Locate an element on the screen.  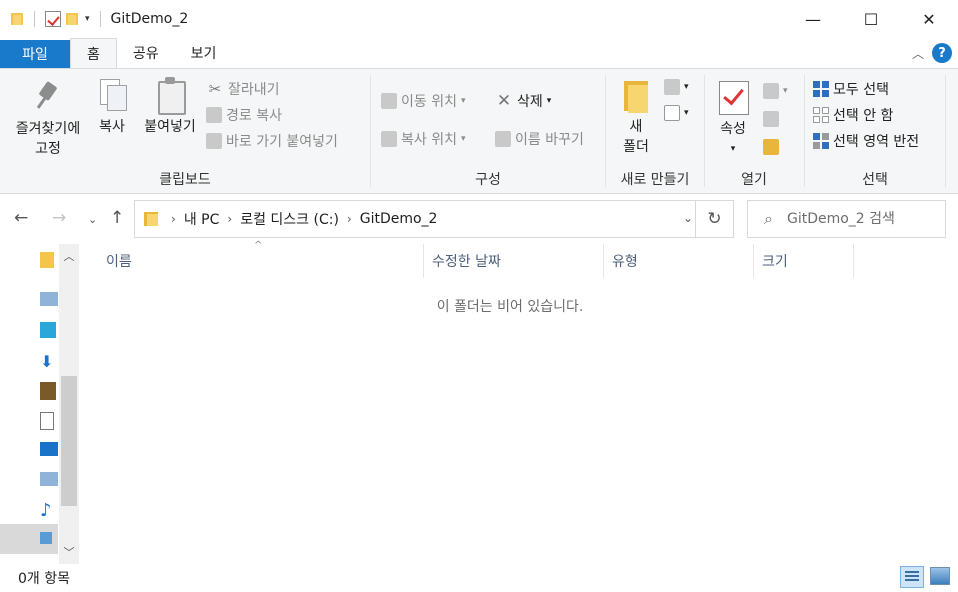
scroll-up-icon: ︿ is located at coordinates (69, 256).